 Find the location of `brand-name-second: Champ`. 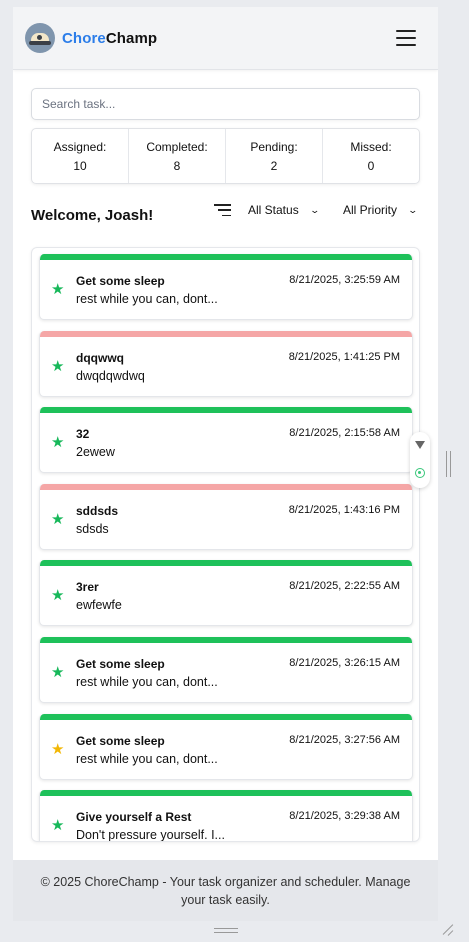

brand-name-second: Champ is located at coordinates (131, 38).